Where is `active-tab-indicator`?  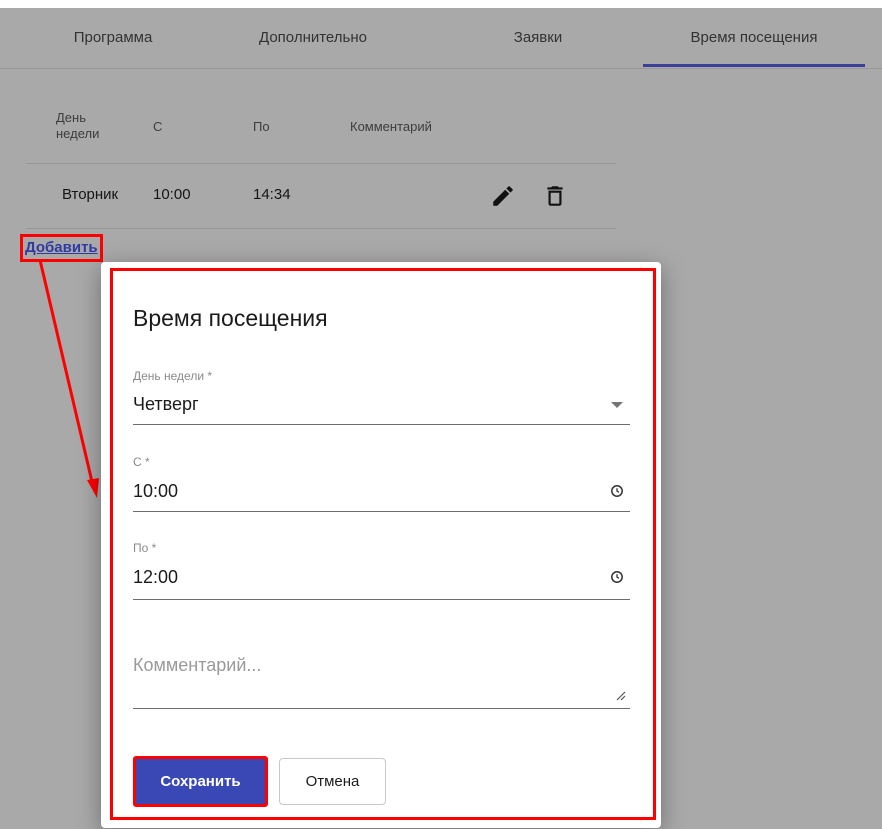
active-tab-indicator is located at coordinates (754, 65).